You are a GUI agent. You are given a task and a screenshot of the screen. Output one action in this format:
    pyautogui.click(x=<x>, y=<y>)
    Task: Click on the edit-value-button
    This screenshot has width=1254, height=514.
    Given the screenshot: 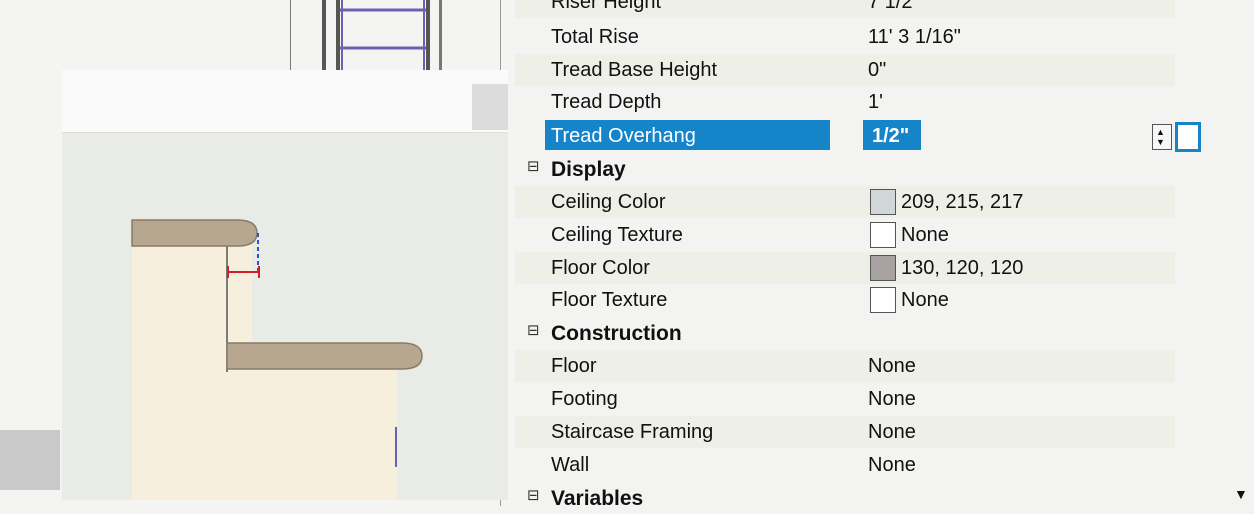 What is the action you would take?
    pyautogui.click(x=1188, y=137)
    